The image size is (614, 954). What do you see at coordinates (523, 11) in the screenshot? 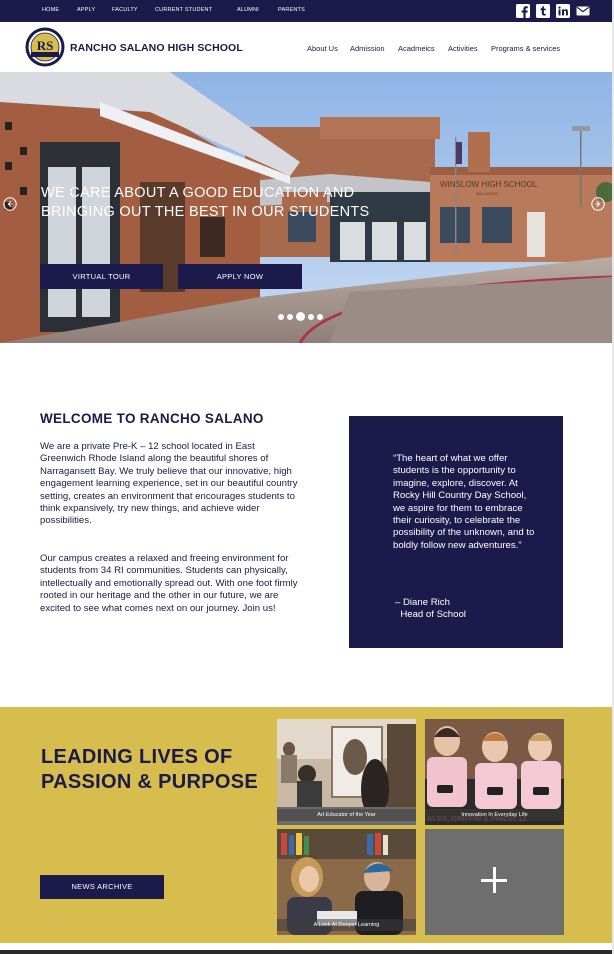
I see `facebook-icon` at bounding box center [523, 11].